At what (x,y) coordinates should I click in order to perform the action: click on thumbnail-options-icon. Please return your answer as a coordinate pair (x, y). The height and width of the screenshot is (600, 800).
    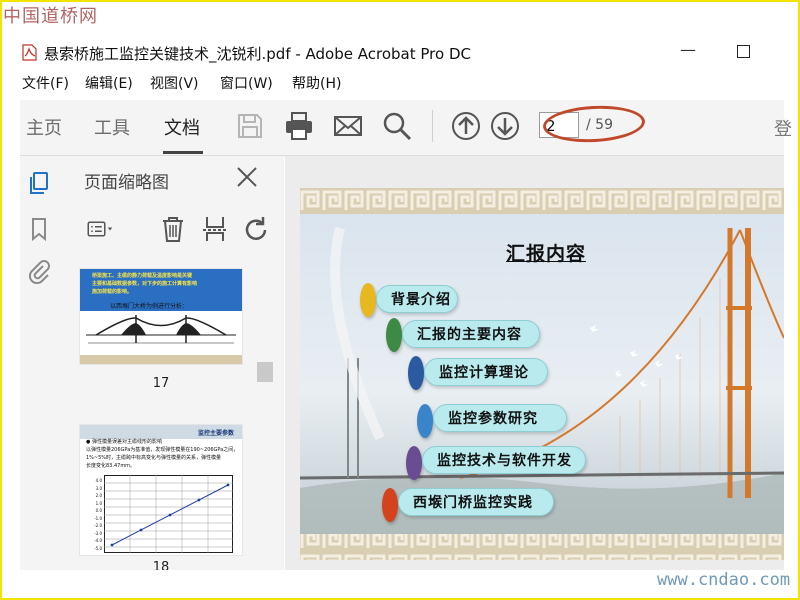
    Looking at the image, I should click on (106, 229).